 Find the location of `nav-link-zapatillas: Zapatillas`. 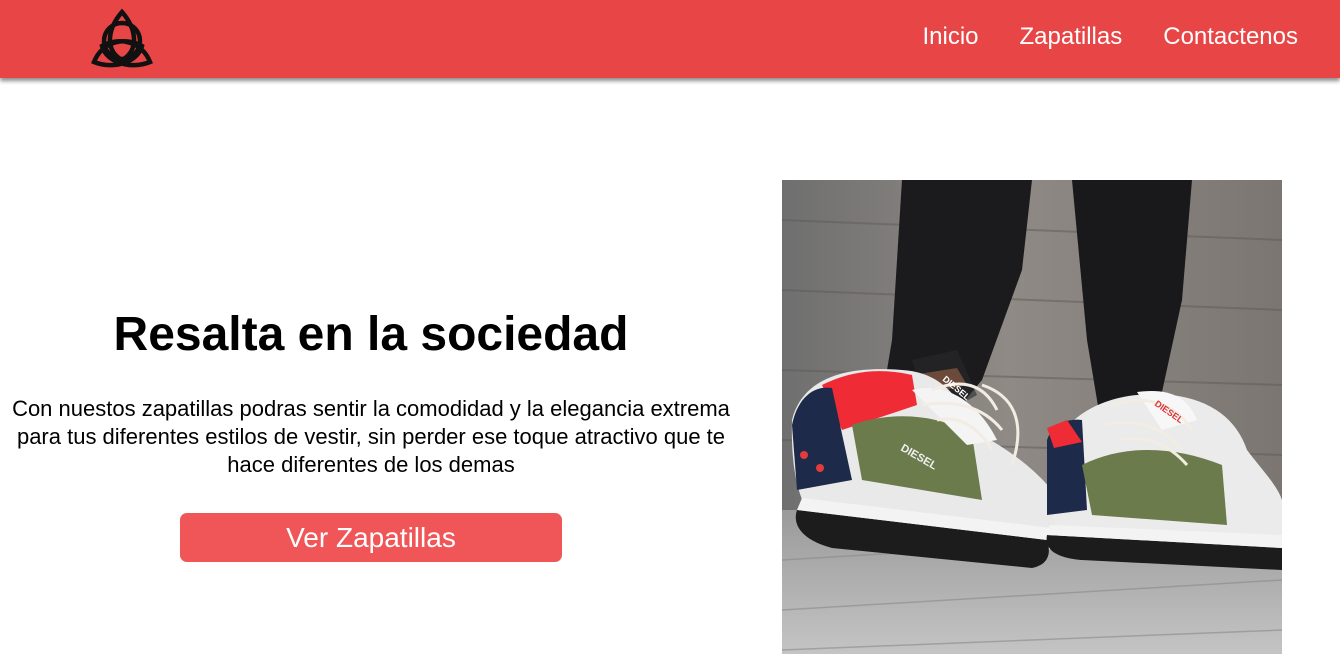

nav-link-zapatillas: Zapatillas is located at coordinates (1071, 39).